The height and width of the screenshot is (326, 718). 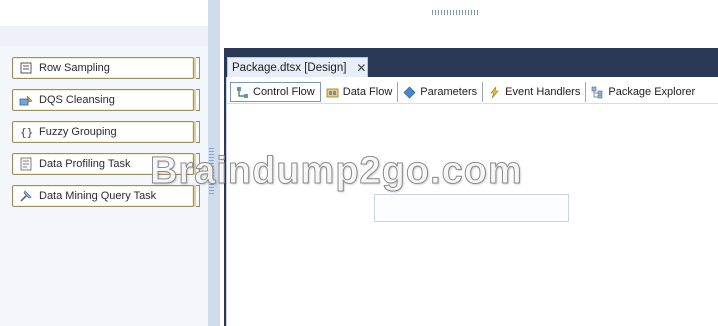 I want to click on tab-parameters: Parameters, so click(x=441, y=92).